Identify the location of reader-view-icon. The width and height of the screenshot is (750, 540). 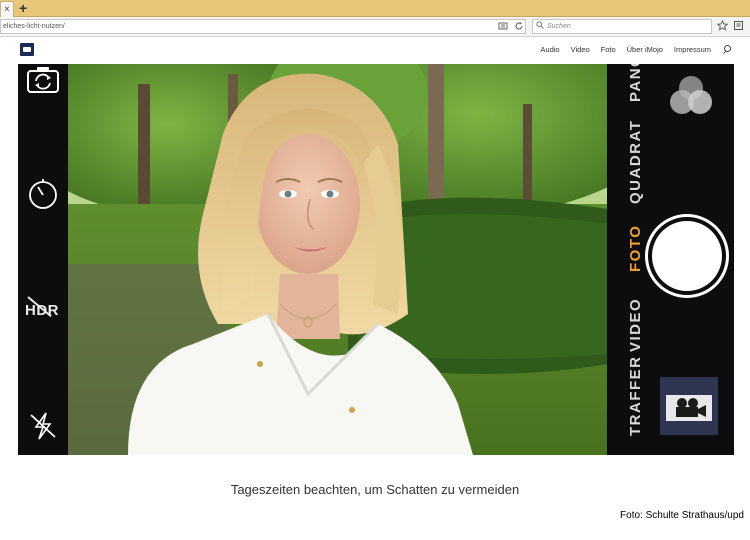
(503, 27).